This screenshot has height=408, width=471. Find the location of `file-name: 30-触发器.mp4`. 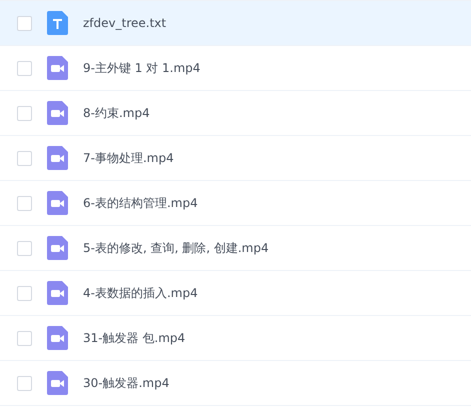

file-name: 30-触发器.mp4 is located at coordinates (126, 383).